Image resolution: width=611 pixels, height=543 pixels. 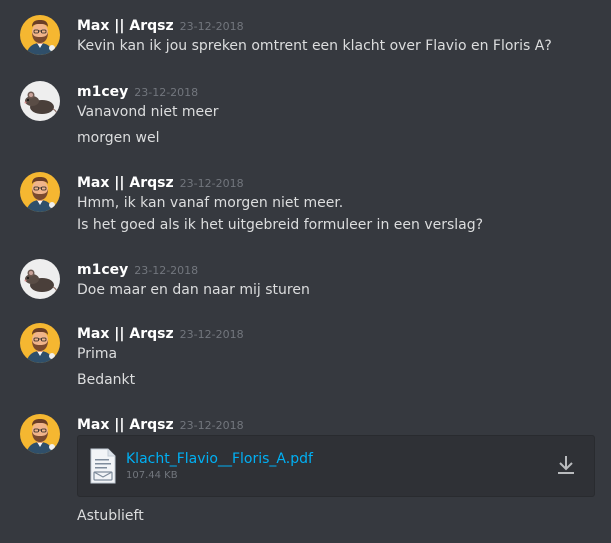 I want to click on message-text: Doe maar en dan naar mij sturen, so click(x=193, y=290).